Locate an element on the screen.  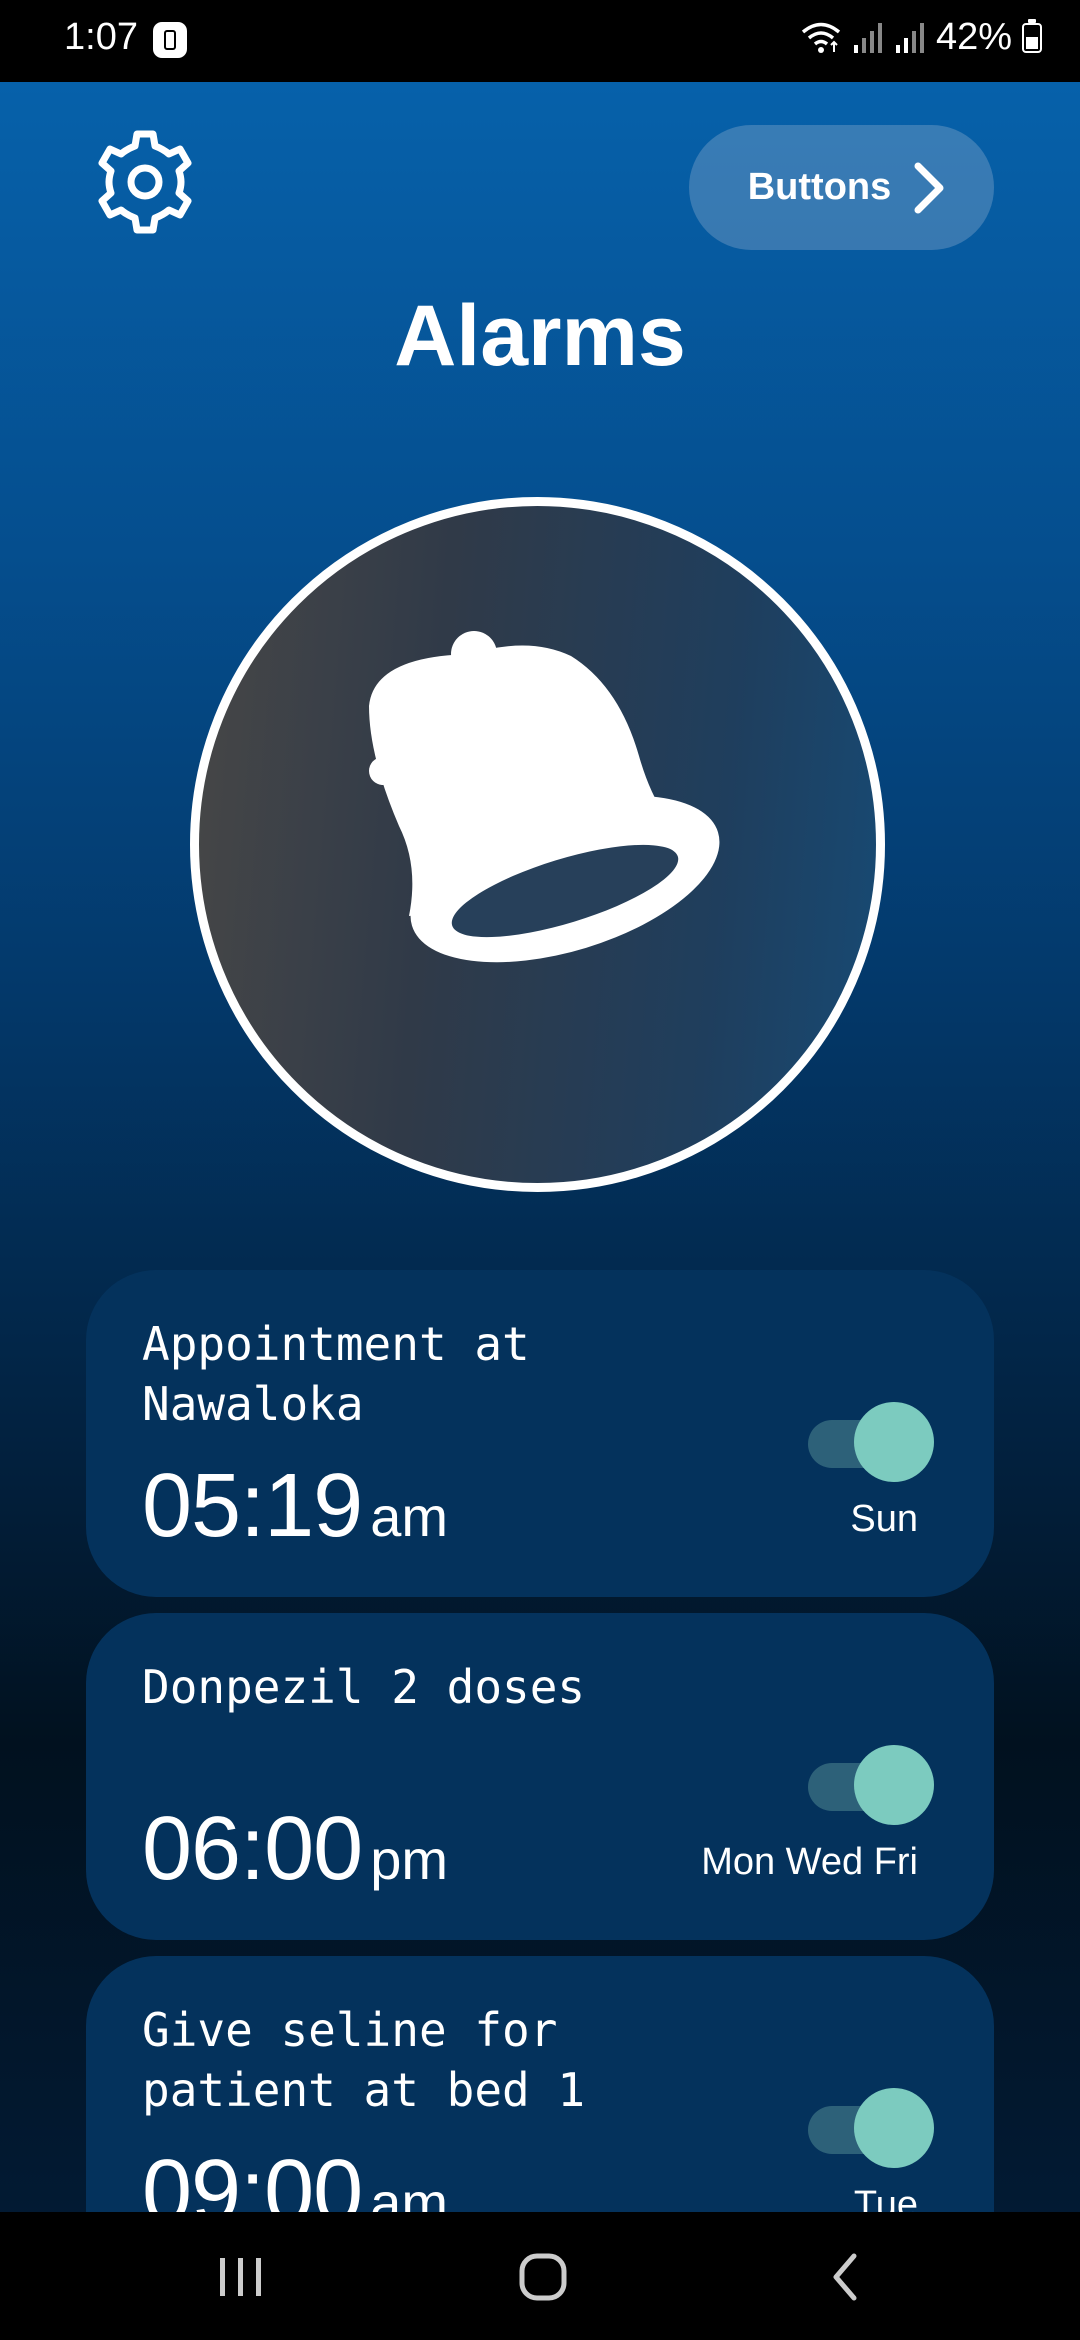
alarm-time: 09:00 am is located at coordinates (295, 2176).